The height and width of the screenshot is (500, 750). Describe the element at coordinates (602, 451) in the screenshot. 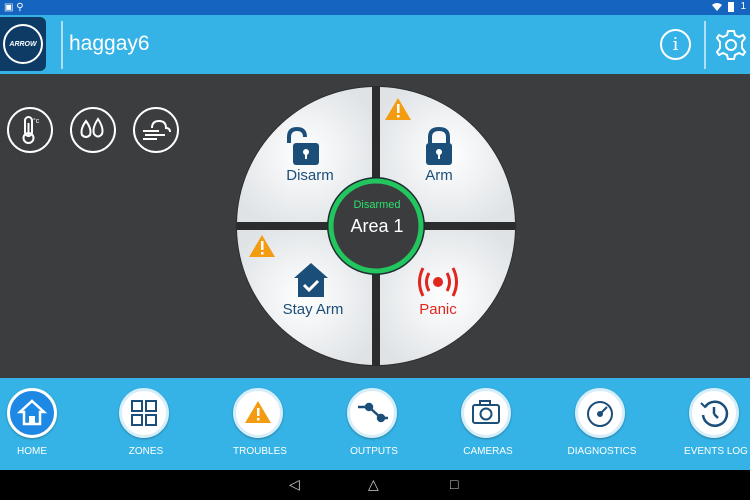

I see `nav-label-diagnostics: DIAGNOSTICS` at that location.